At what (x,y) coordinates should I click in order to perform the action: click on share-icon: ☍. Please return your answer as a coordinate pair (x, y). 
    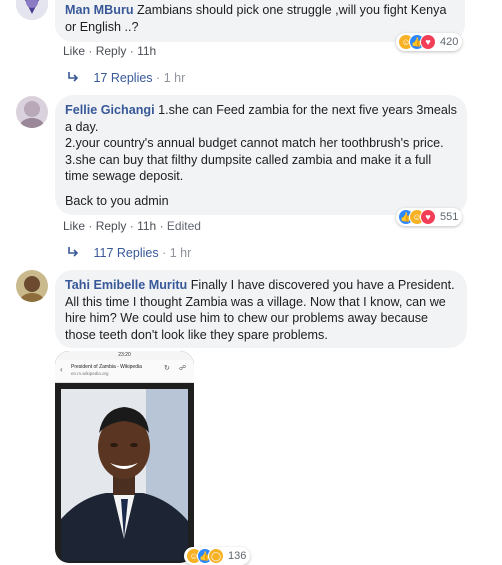
    Looking at the image, I should click on (183, 368).